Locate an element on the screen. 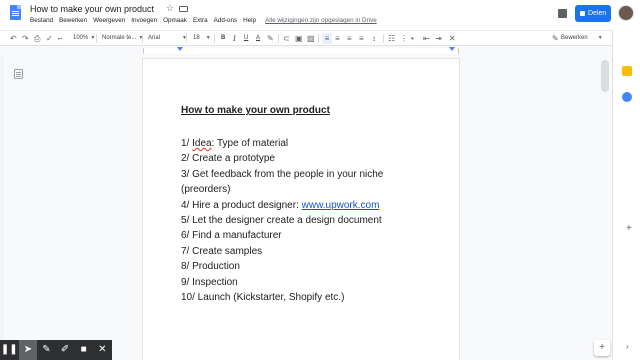 This screenshot has height=360, width=640. avatar is located at coordinates (626, 13).